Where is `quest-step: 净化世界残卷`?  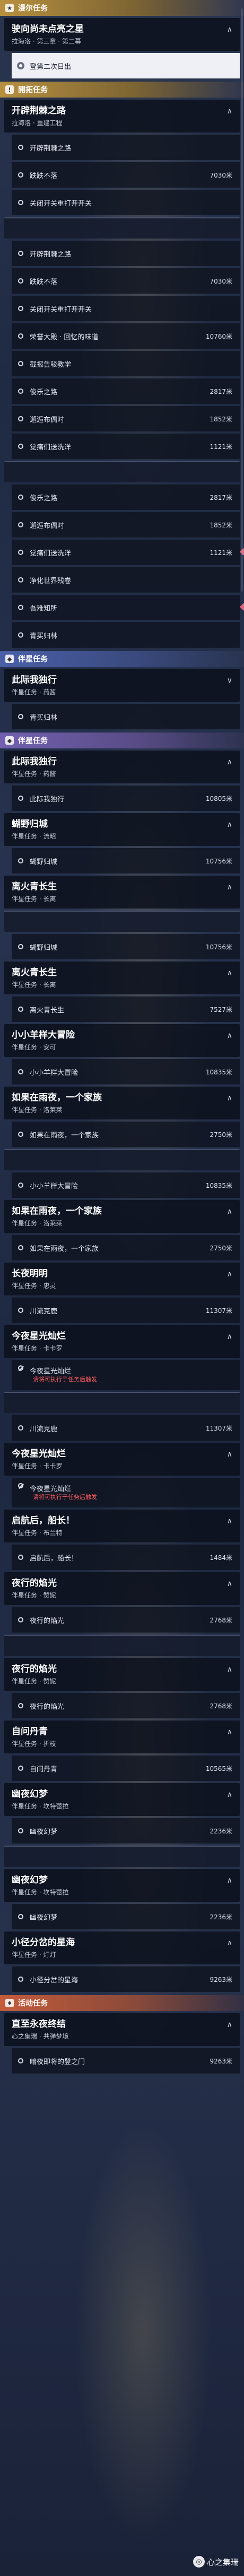
quest-step: 净化世界残卷 is located at coordinates (126, 580).